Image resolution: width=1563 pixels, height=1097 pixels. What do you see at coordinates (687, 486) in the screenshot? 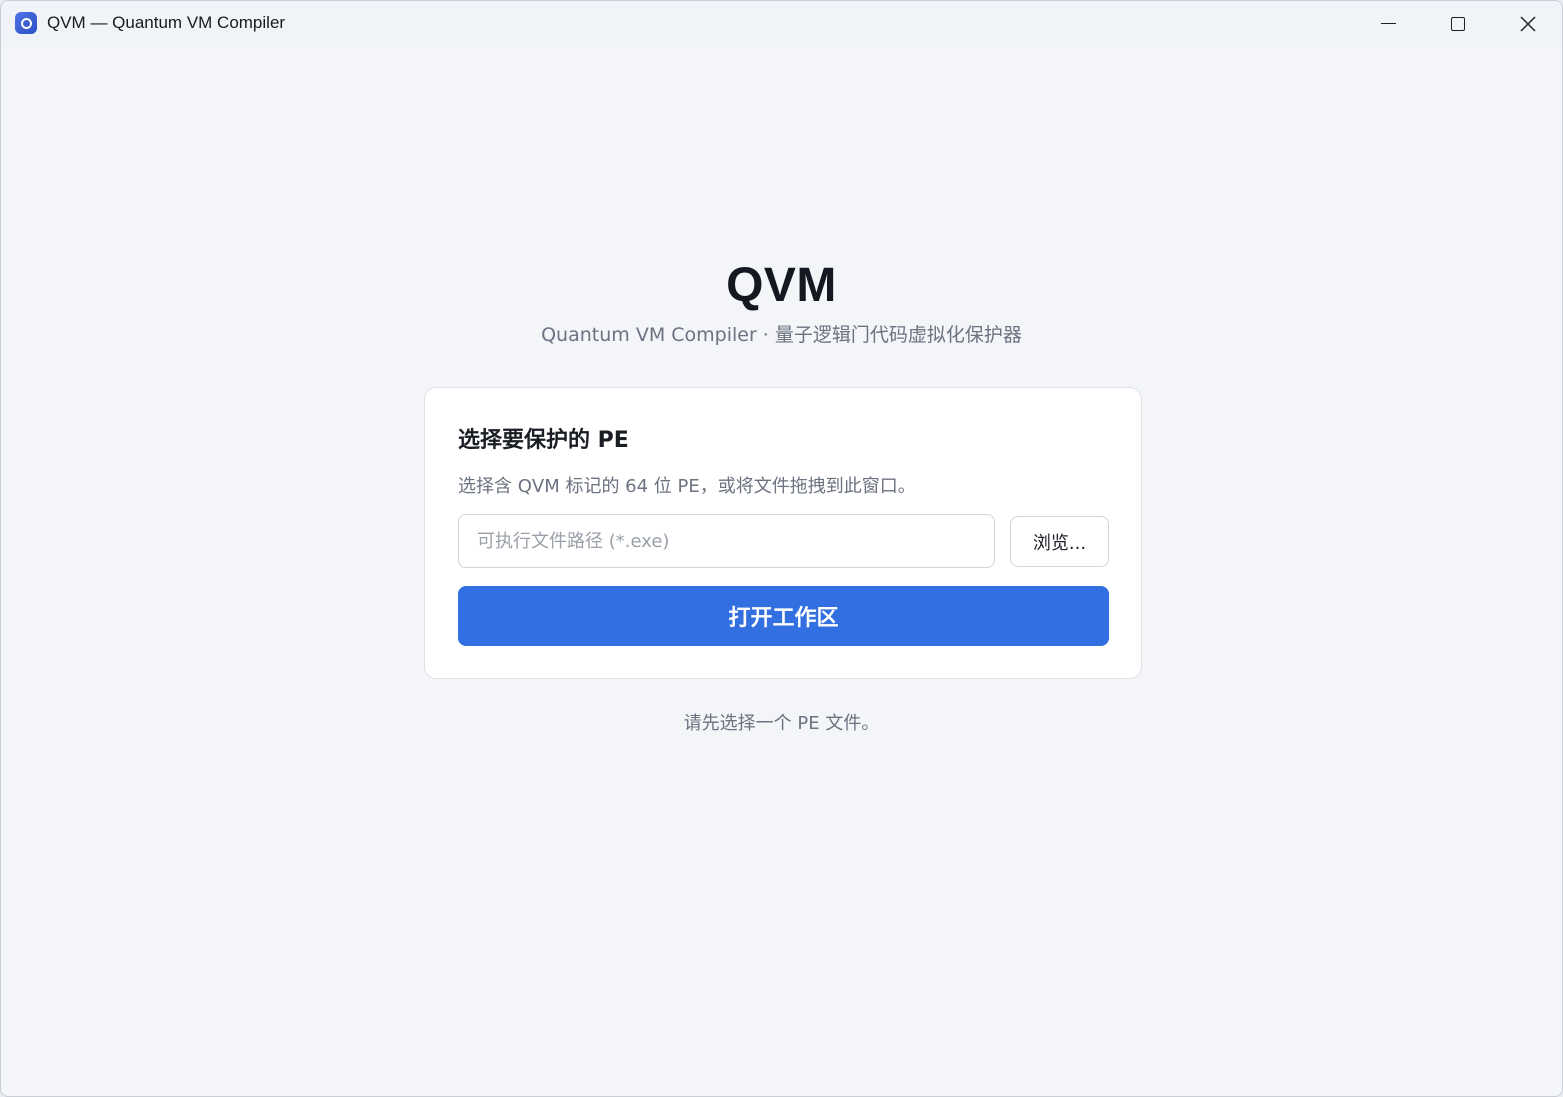
I see `card-description: 选择含 QVM 标记的 64 位 PE，或将文件拖拽到此窗口。` at bounding box center [687, 486].